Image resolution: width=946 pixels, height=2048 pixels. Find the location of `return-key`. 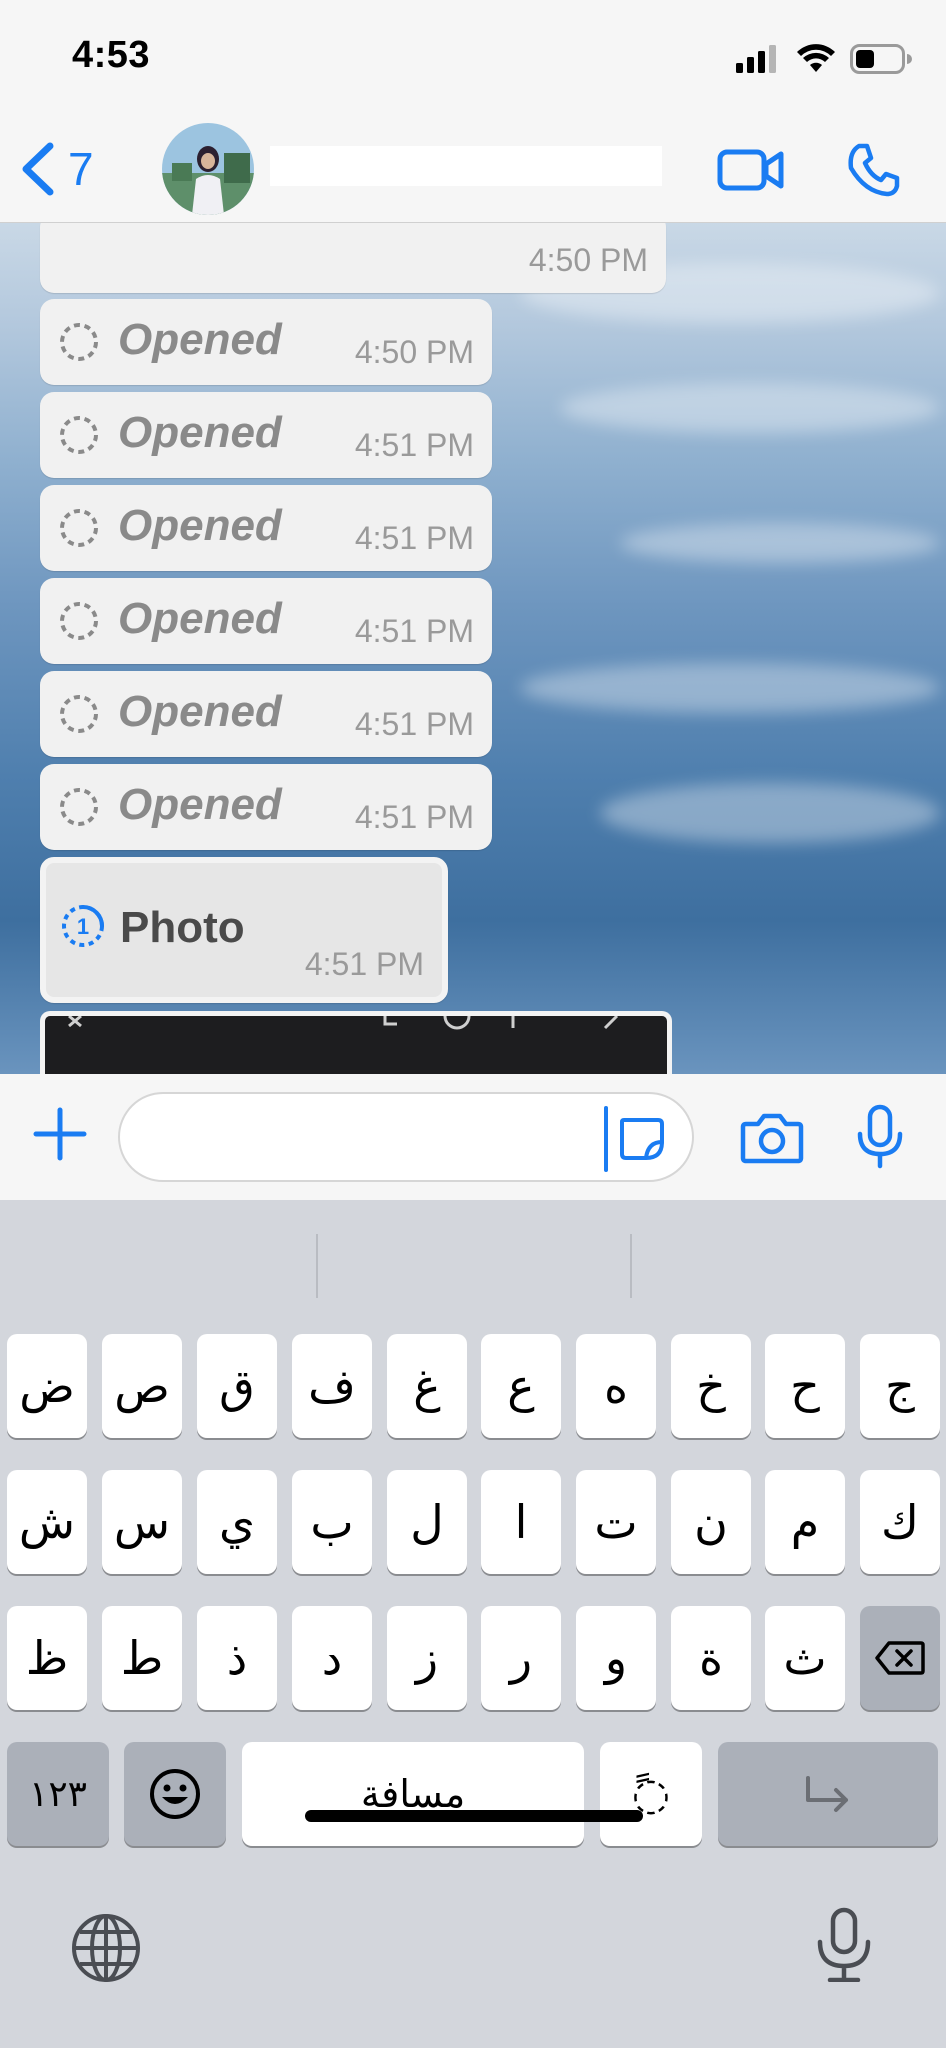

return-key is located at coordinates (828, 1794).